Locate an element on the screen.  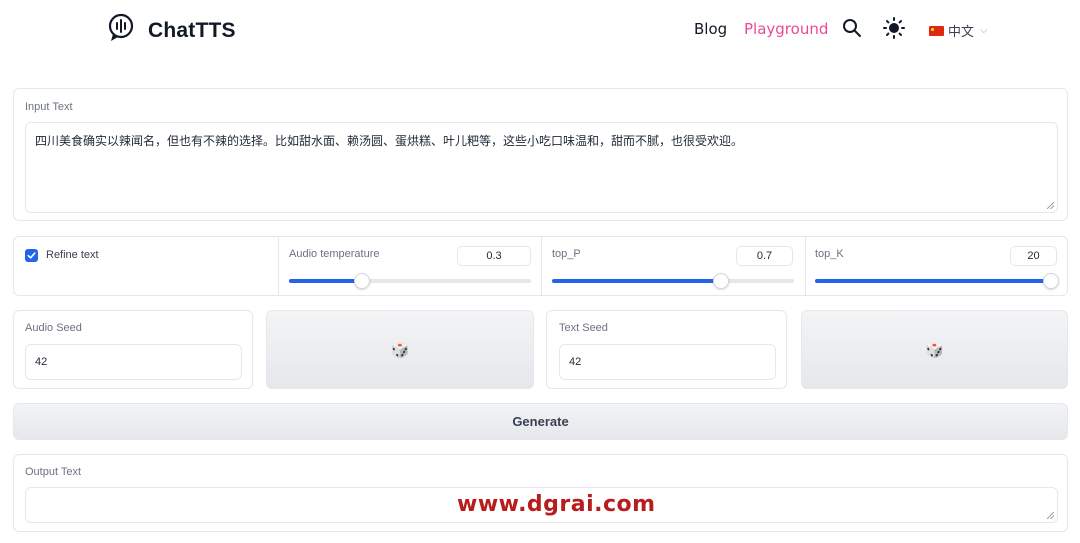
top-p-input: 0.7 is located at coordinates (764, 256).